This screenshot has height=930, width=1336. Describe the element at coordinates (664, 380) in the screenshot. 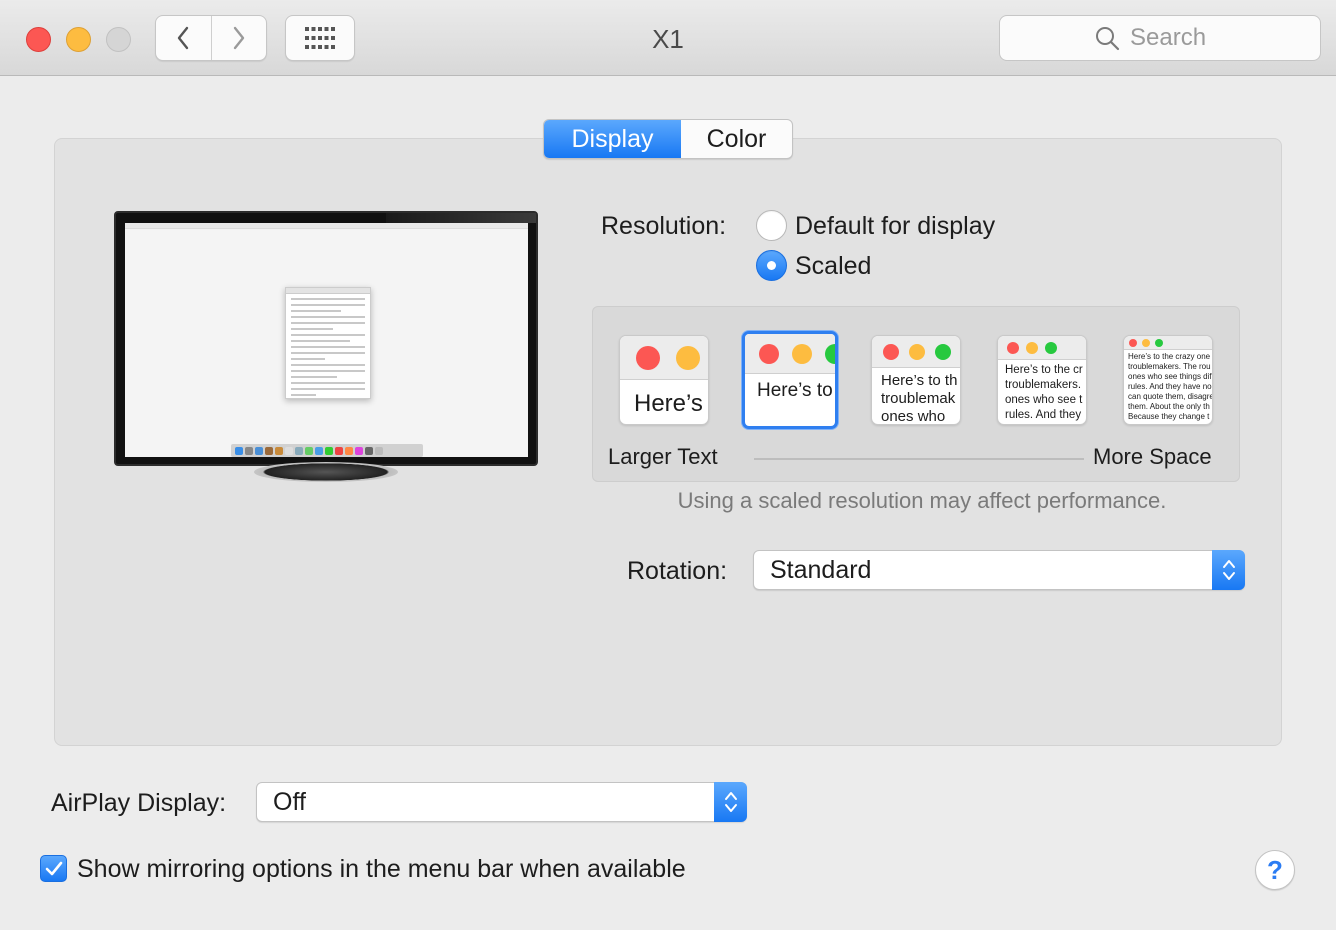

I see `scale-option-1: Here’s` at that location.